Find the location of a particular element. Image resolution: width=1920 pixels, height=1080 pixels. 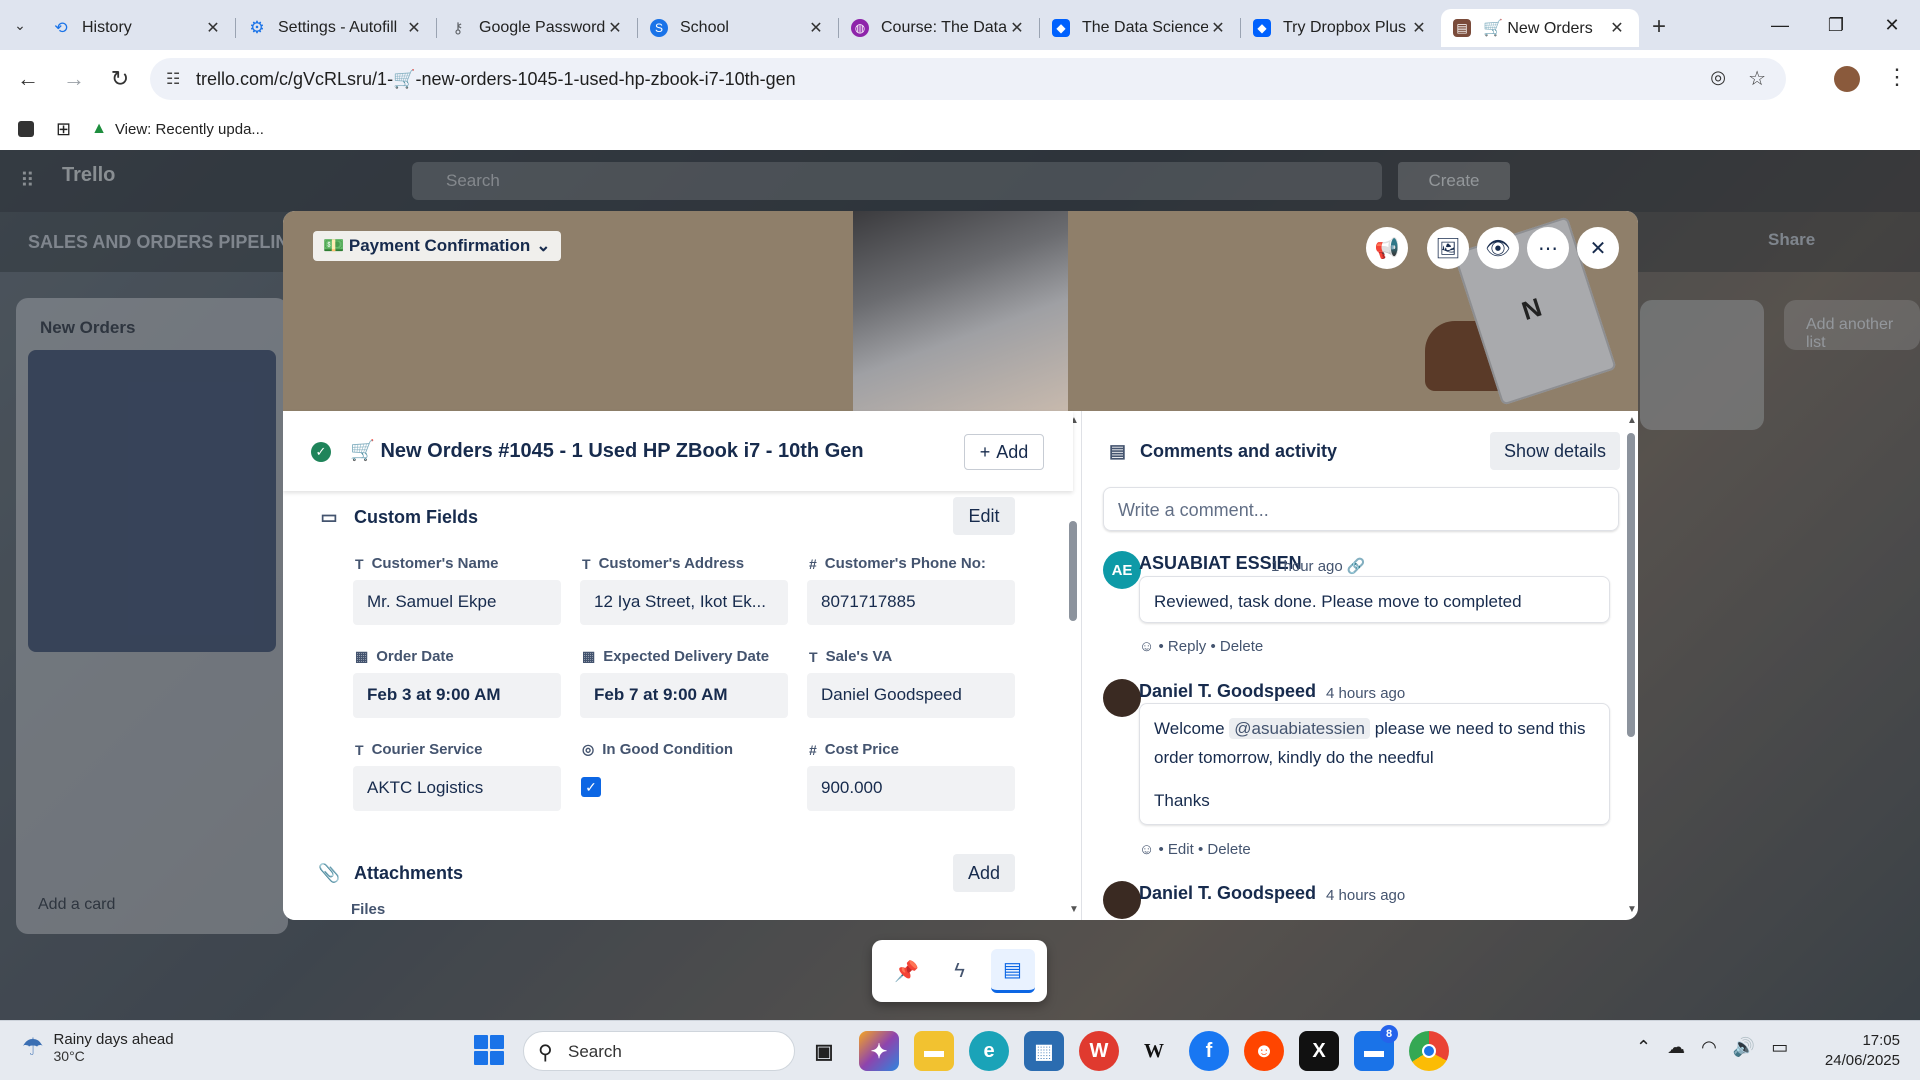

list-selector: 💵 Payment Confirmation ⌄ is located at coordinates (437, 246).